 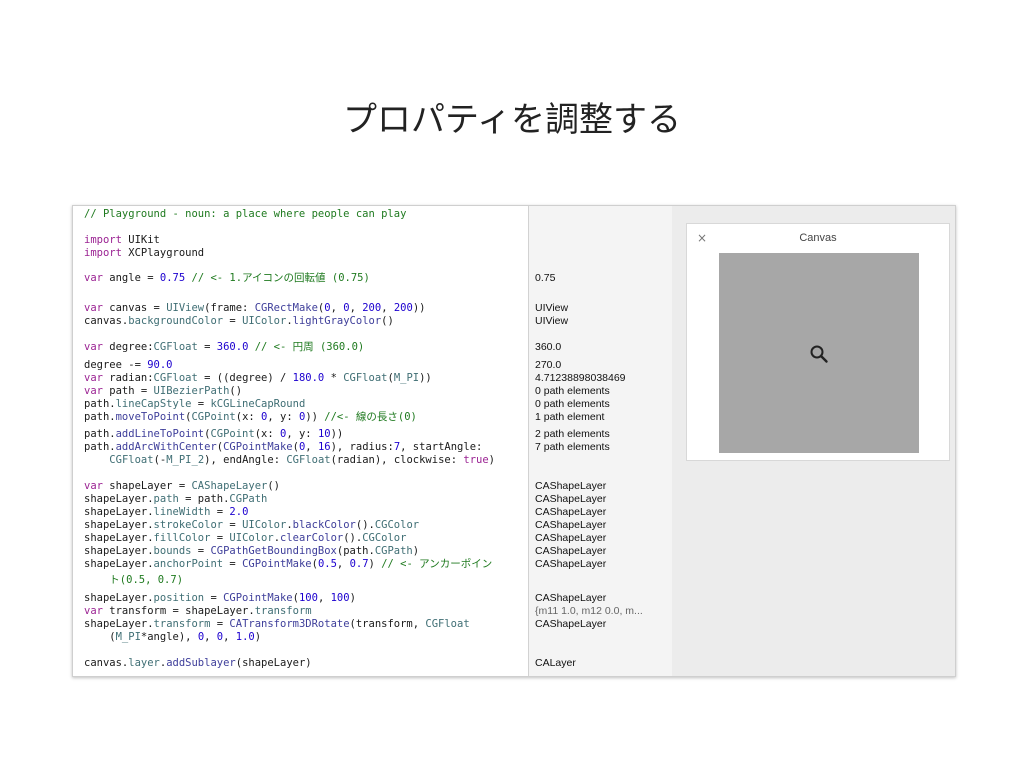 What do you see at coordinates (153, 404) in the screenshot?
I see `code-token: lineCapStyle` at bounding box center [153, 404].